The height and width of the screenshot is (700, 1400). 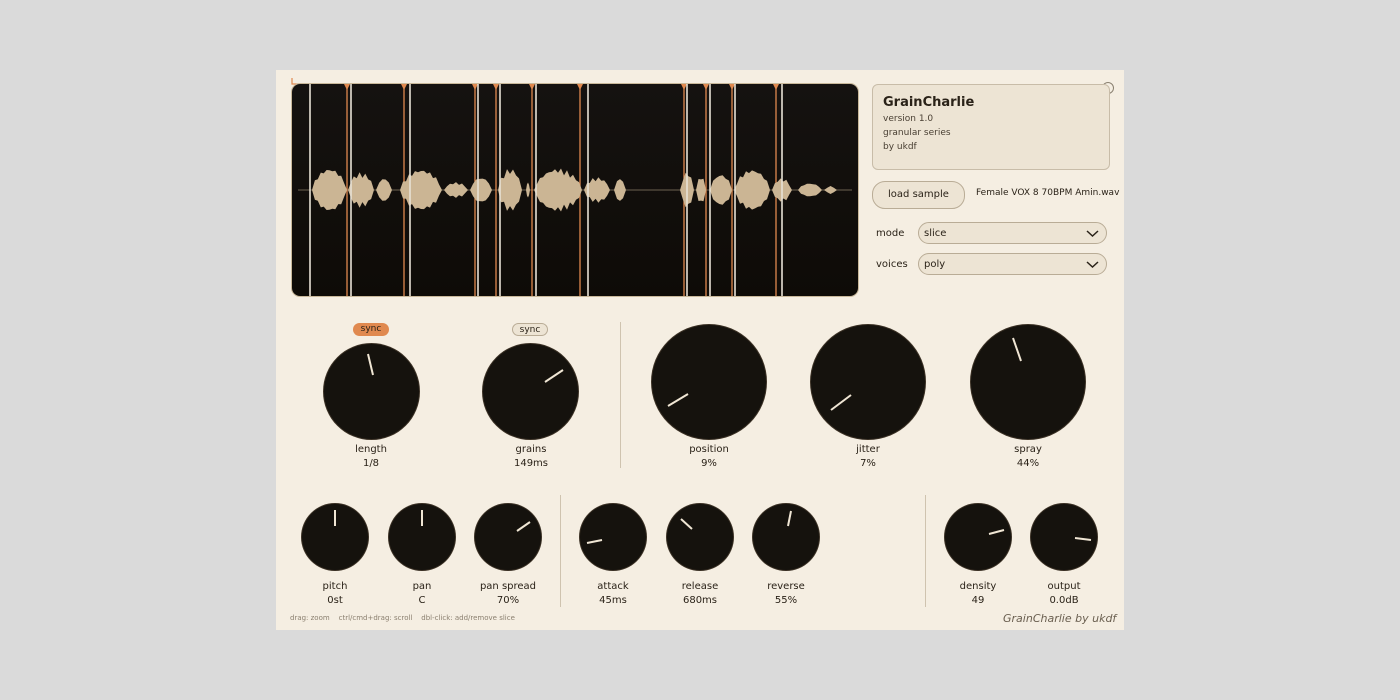 What do you see at coordinates (786, 586) in the screenshot?
I see `reverse-label: reverse` at bounding box center [786, 586].